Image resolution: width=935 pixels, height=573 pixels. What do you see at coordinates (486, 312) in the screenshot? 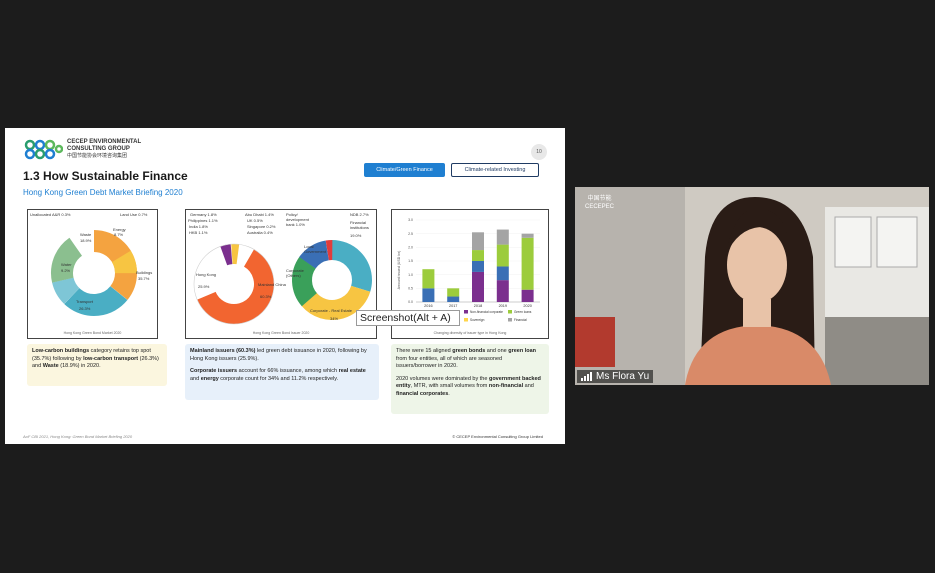
I see `legend-label: Non-financial corporate` at bounding box center [486, 312].